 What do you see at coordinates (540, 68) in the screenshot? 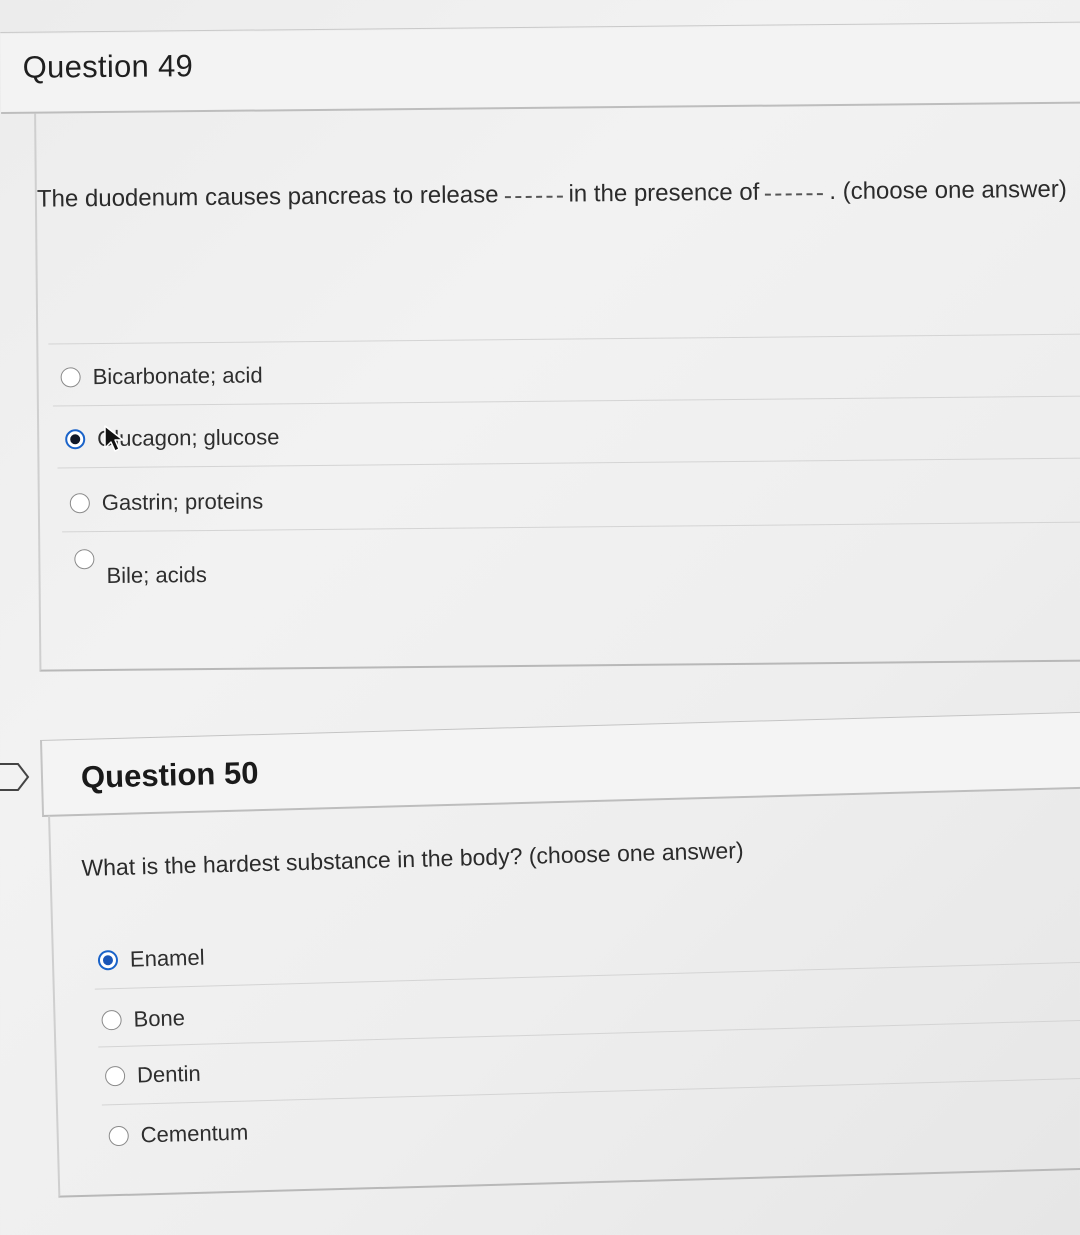
I see `question-49-header: Question 49` at bounding box center [540, 68].